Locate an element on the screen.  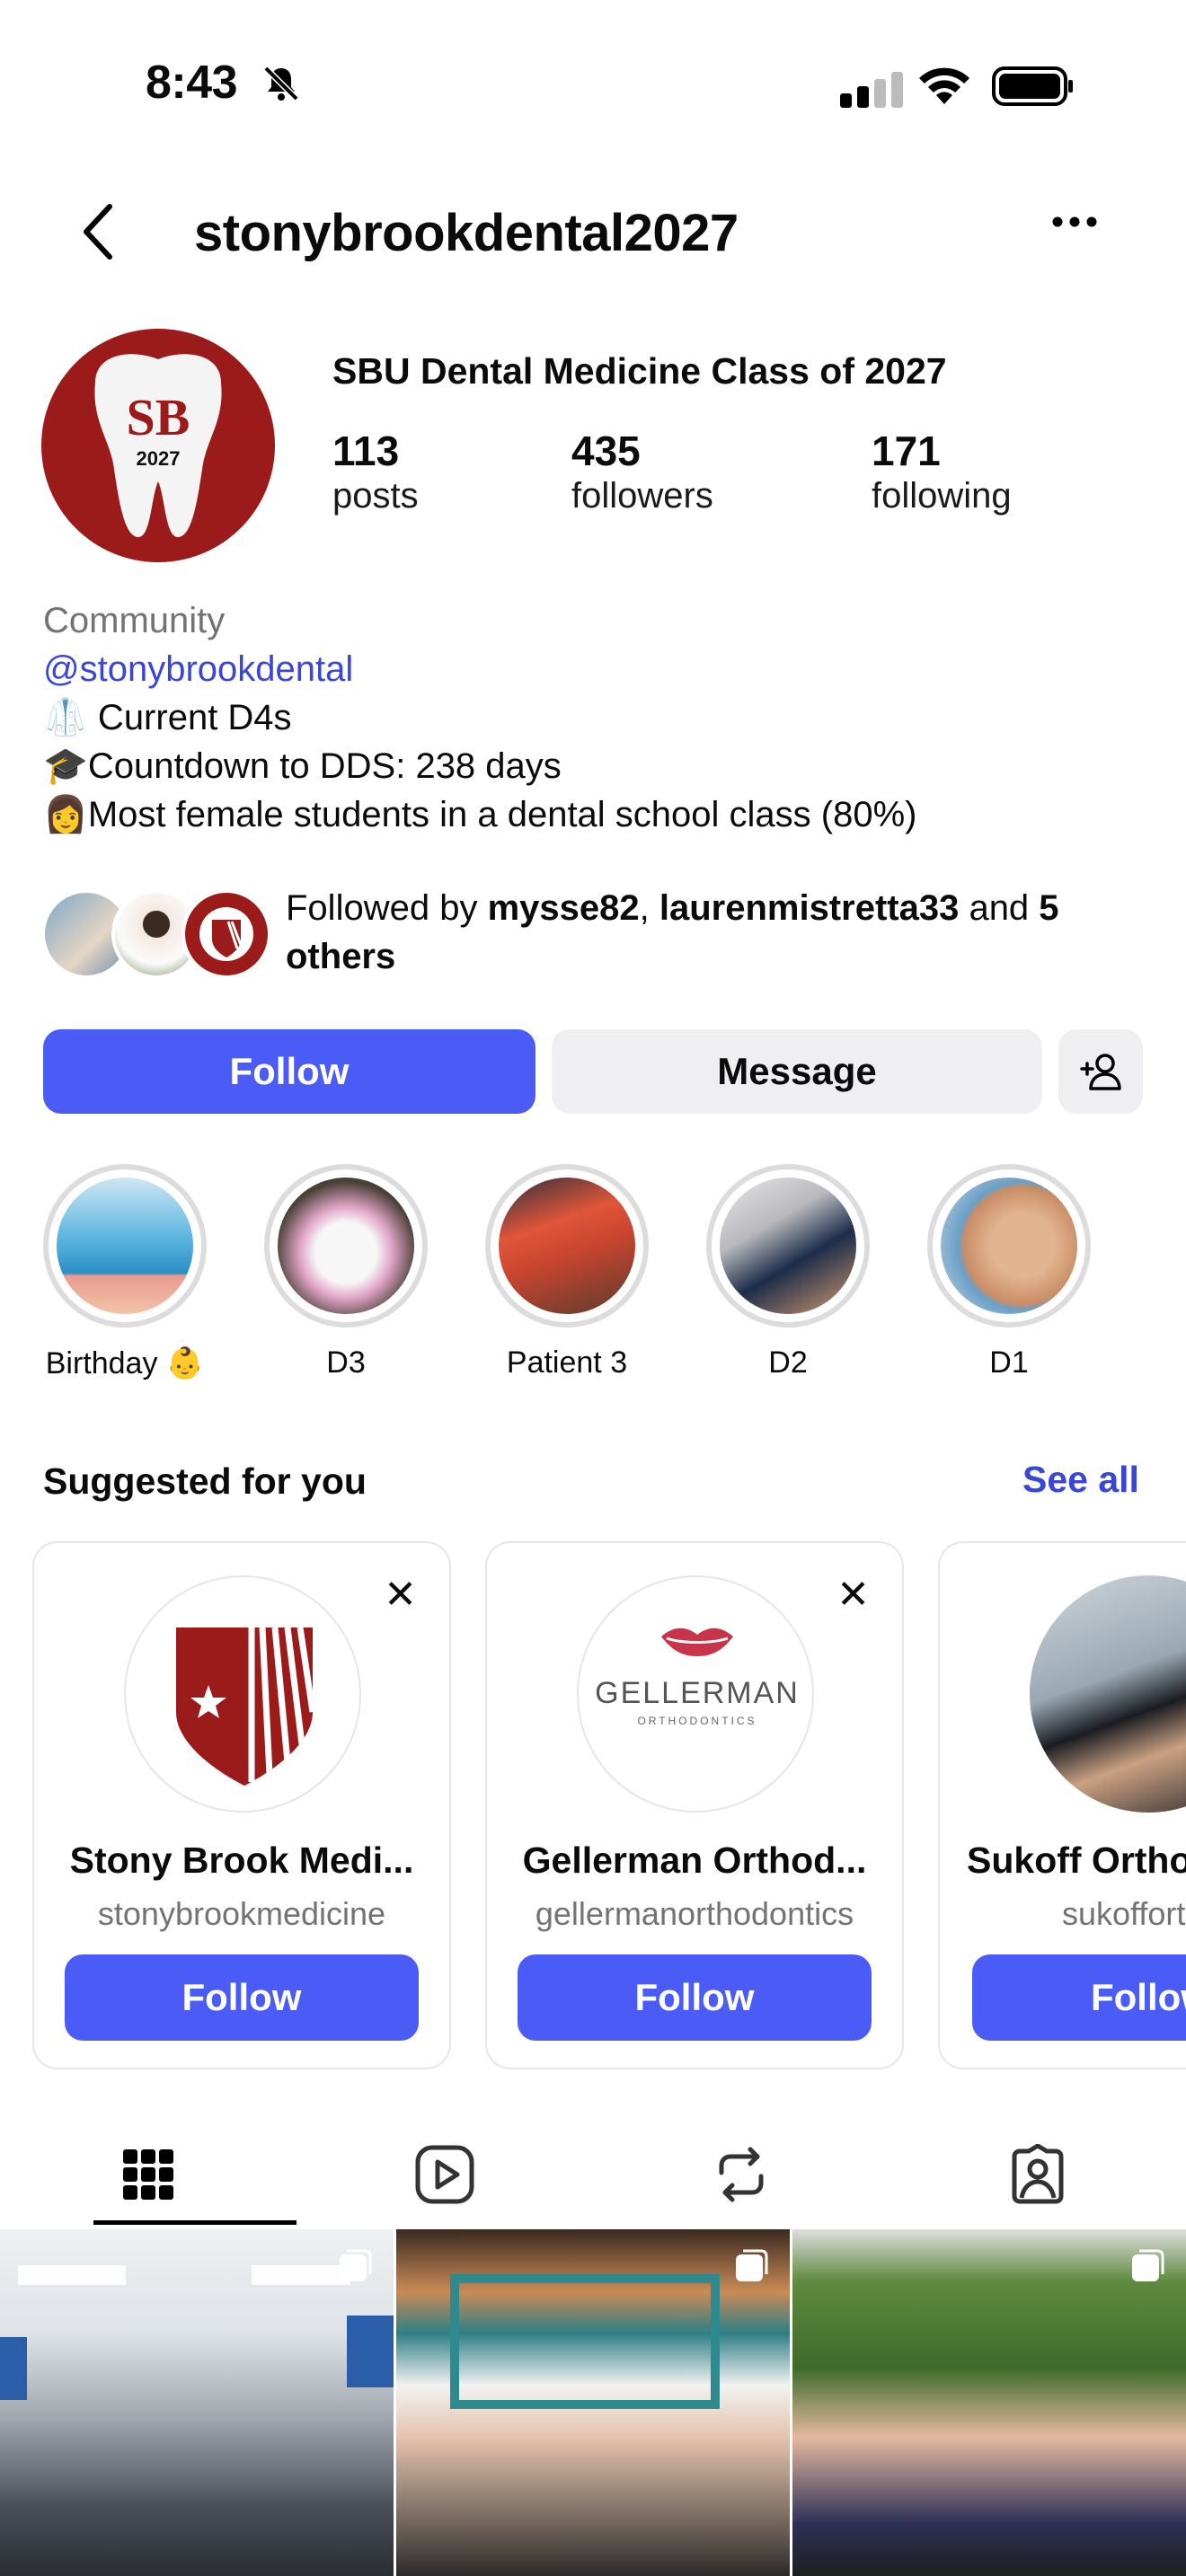
status-time: 8:43 is located at coordinates (192, 83).